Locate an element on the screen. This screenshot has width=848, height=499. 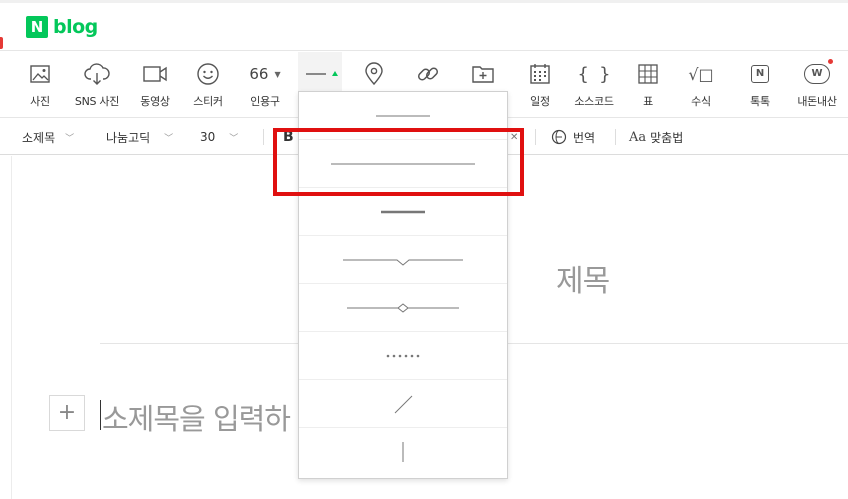
diagonal-line-icon is located at coordinates (403, 404).